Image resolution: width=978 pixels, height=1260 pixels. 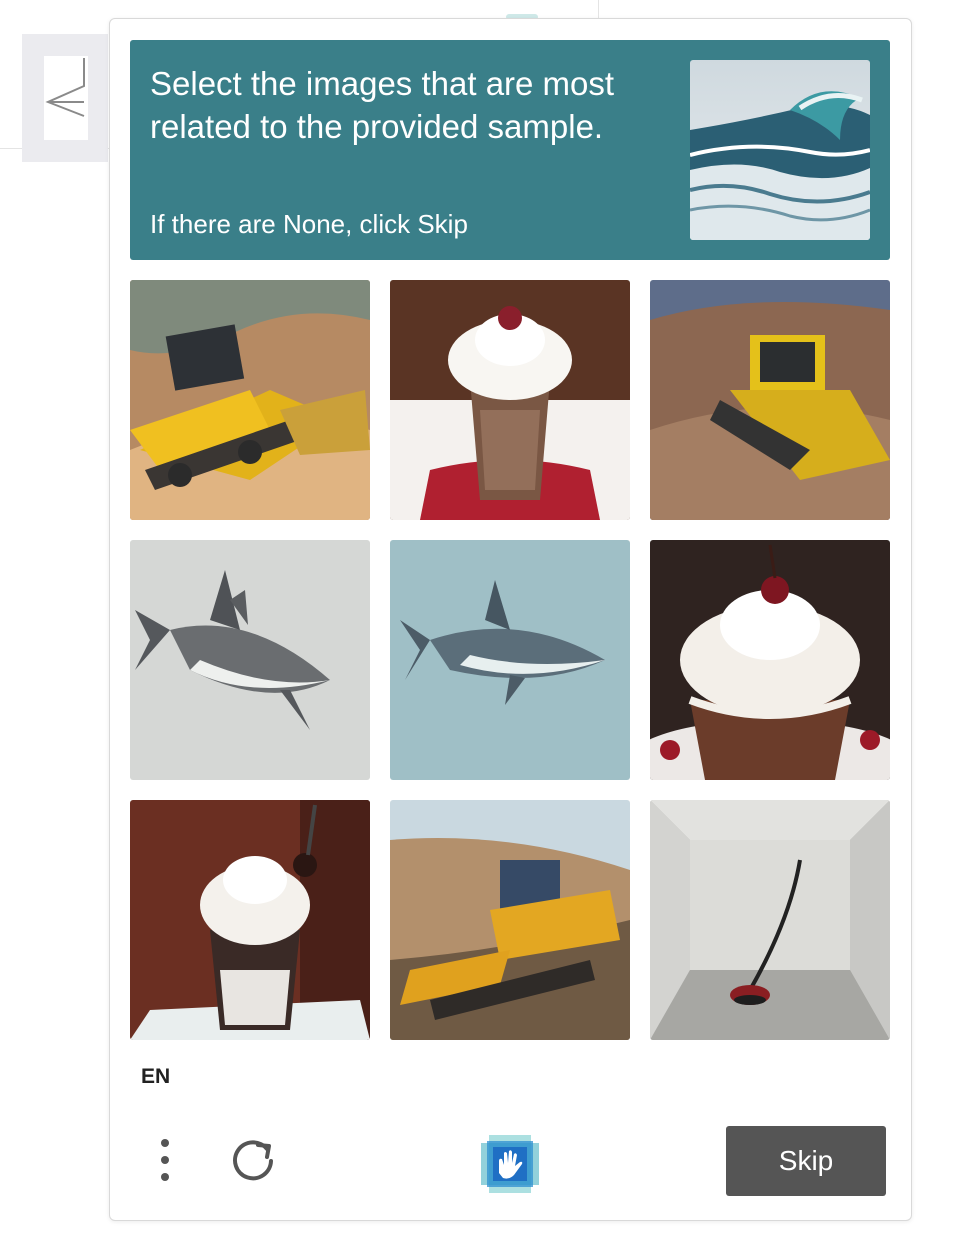 I want to click on sample-image-wave, so click(x=780, y=150).